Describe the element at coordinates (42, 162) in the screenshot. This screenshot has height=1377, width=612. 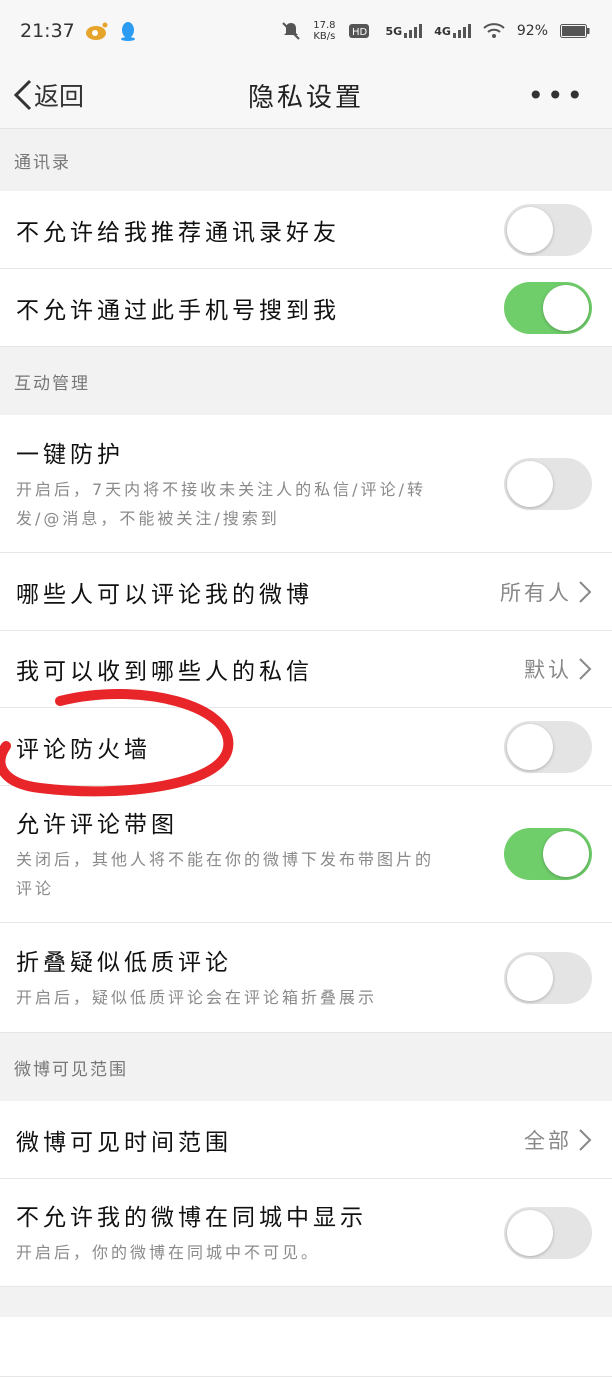
I see `section-header-contacts: 通讯录` at that location.